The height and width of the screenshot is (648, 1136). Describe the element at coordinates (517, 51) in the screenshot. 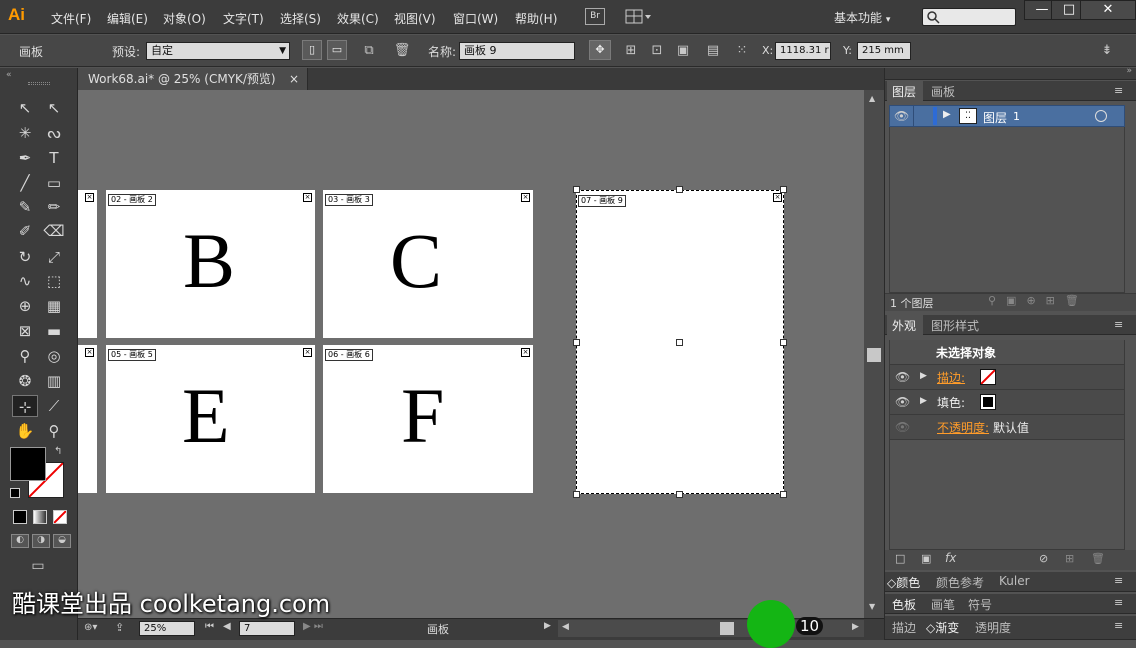

I see `artboard-name-input: 画板 9` at that location.